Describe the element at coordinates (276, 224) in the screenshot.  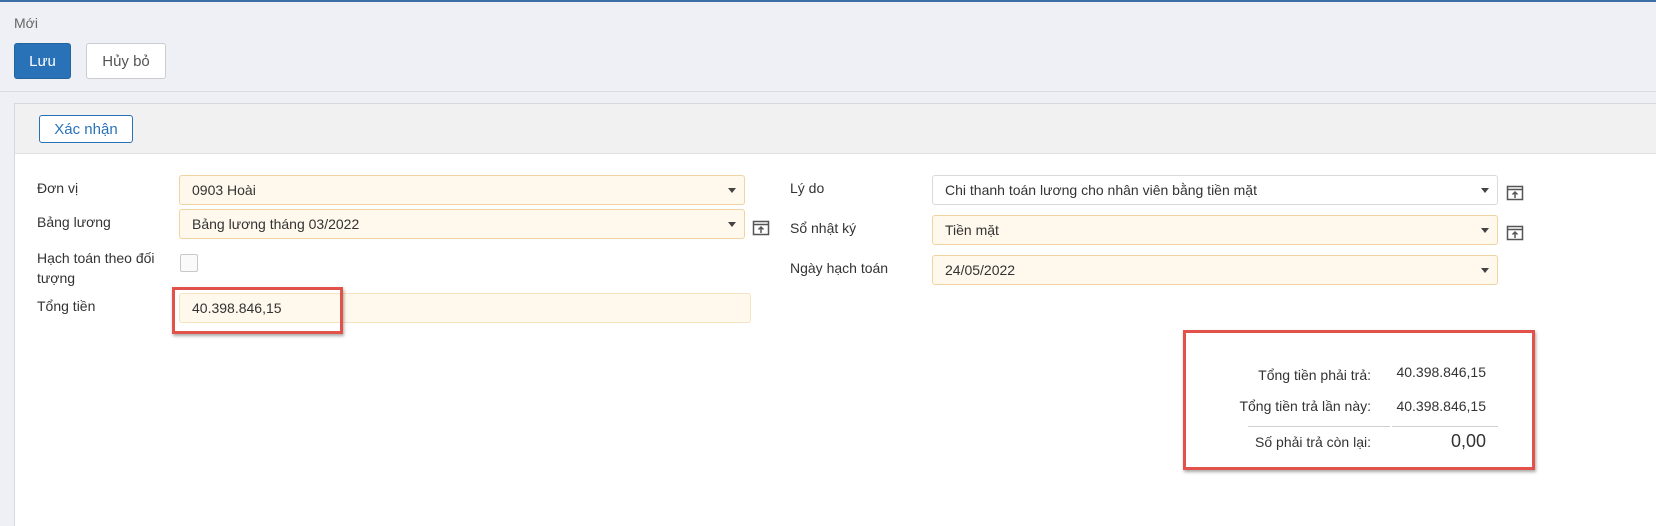
I see `bang-luong-value: Bảng lương tháng 03/2022` at that location.